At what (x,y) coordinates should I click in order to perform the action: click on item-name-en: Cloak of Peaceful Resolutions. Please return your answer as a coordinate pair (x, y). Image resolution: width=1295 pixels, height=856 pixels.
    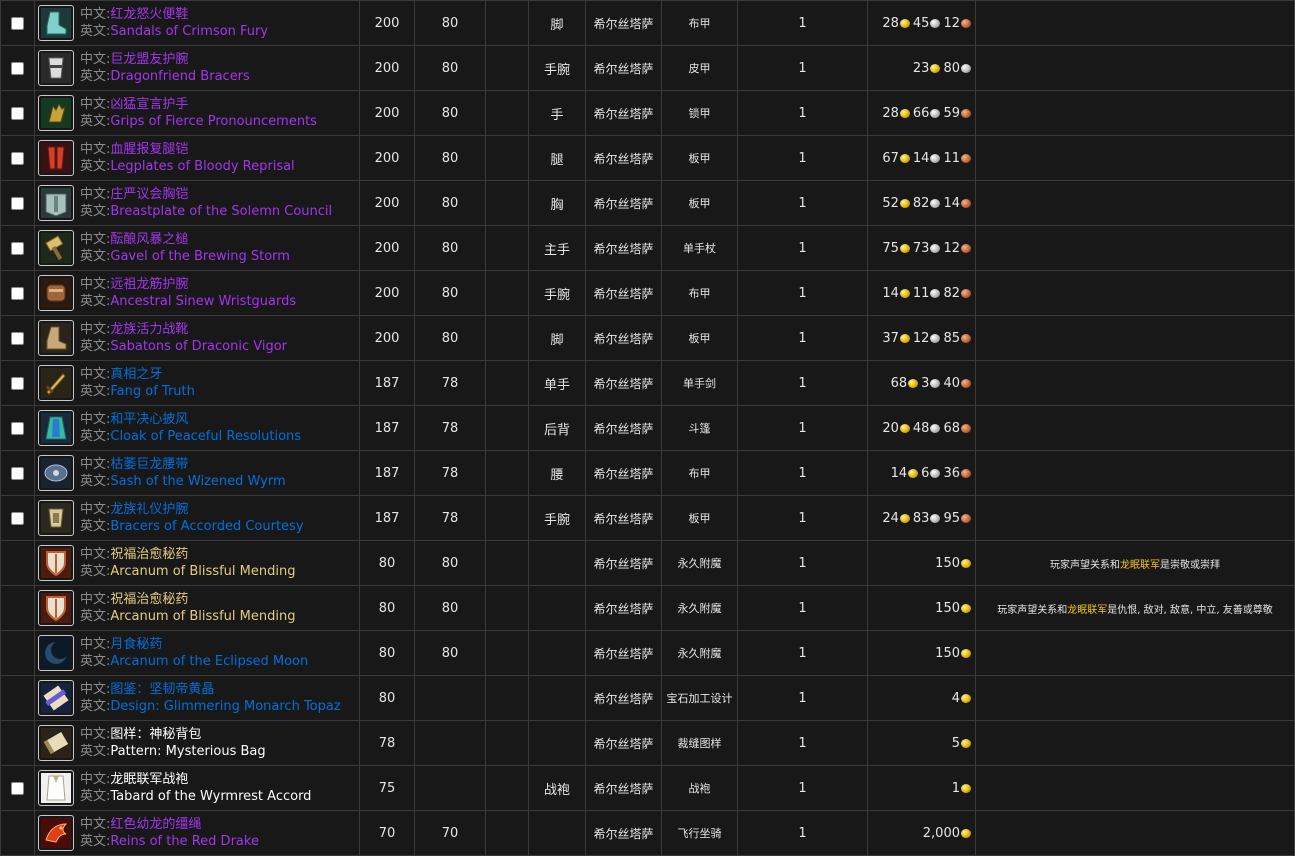
    Looking at the image, I should click on (205, 436).